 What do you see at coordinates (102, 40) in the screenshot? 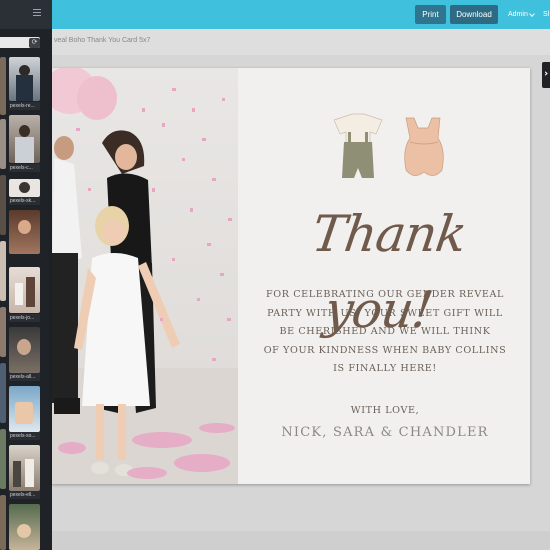
I see `breadcrumb: veal Boho Thank You Card 5x7` at bounding box center [102, 40].